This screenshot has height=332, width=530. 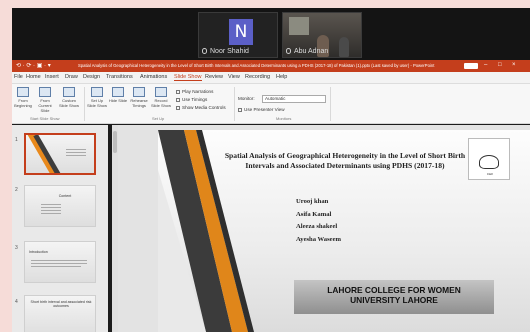 I want to click on rehearse-timings-button: Rehearse Timings, so click(x=139, y=97).